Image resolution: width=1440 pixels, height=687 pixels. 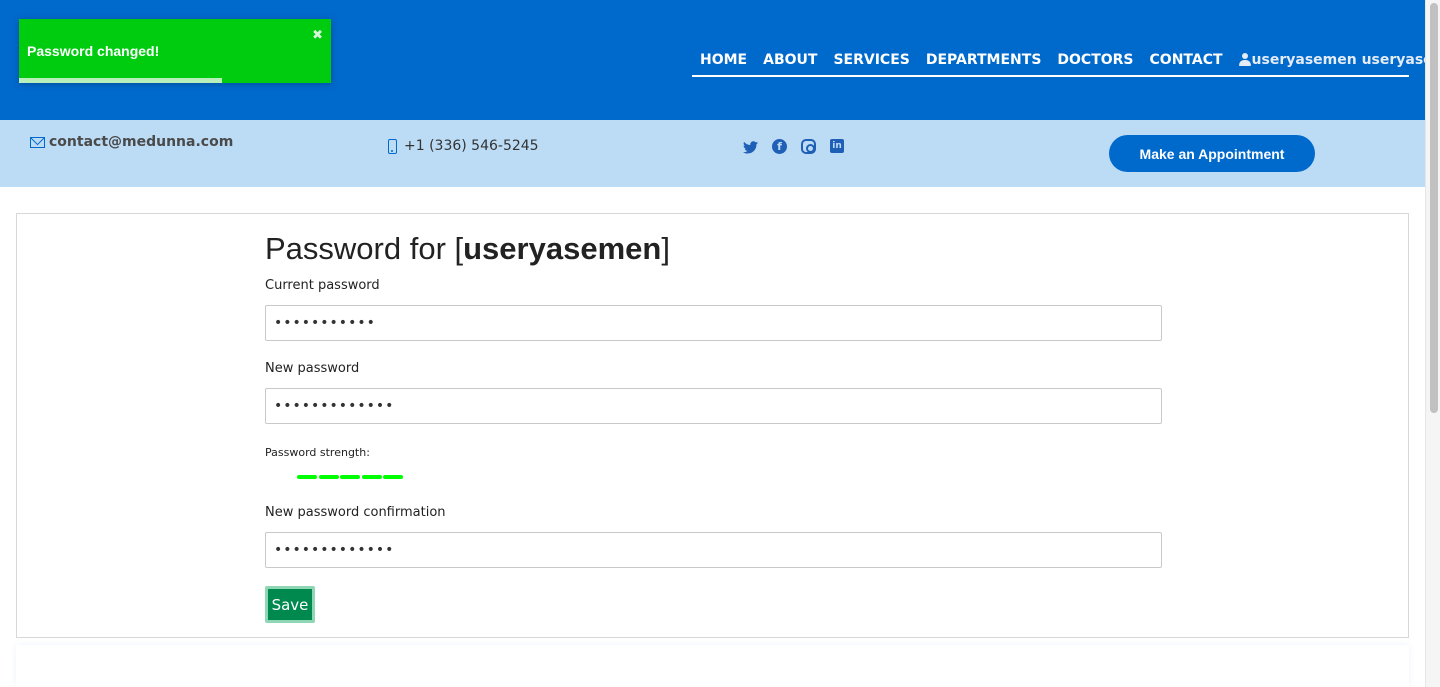 I want to click on nav-departments: DEPARTMENTS, so click(x=984, y=60).